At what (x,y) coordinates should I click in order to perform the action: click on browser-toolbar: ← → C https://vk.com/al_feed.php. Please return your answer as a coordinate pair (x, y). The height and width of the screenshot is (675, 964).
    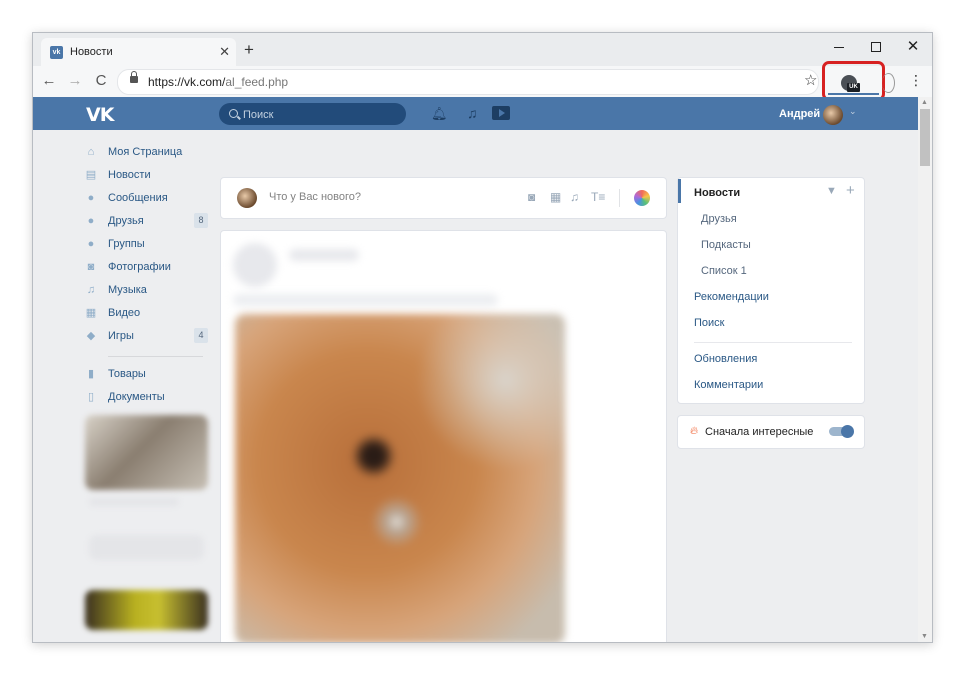
    Looking at the image, I should click on (482, 81).